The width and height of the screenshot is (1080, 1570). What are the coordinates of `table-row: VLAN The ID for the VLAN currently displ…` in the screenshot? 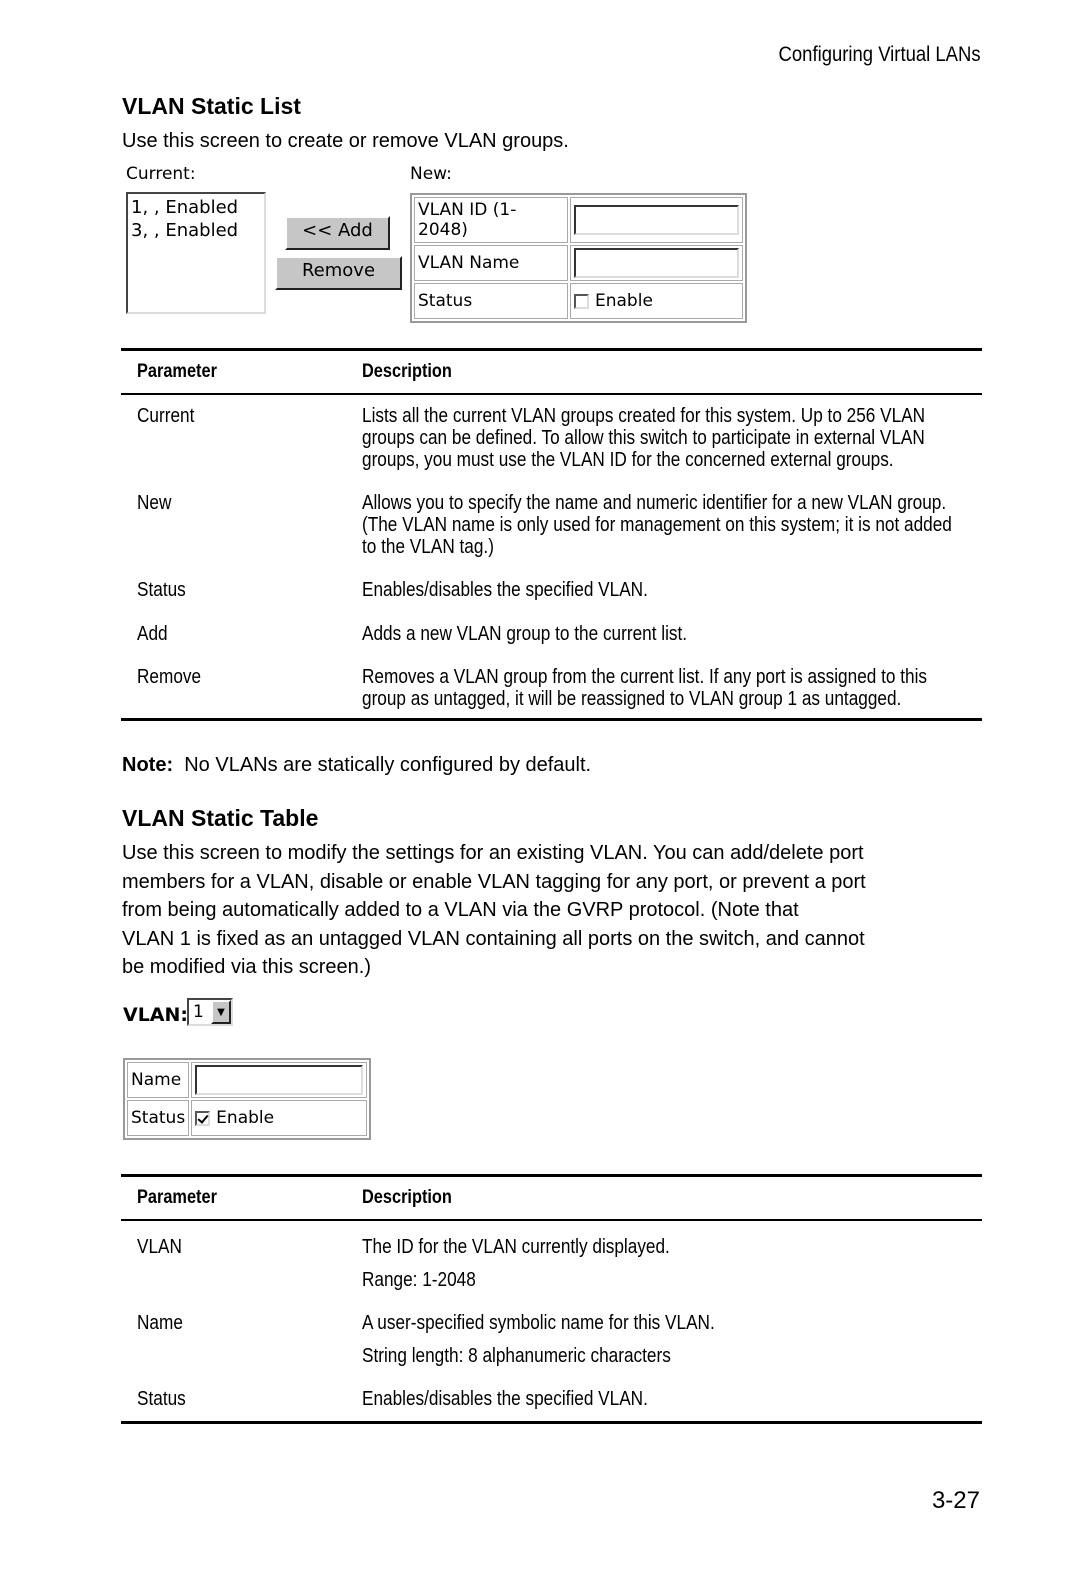 It's located at (551, 1269).